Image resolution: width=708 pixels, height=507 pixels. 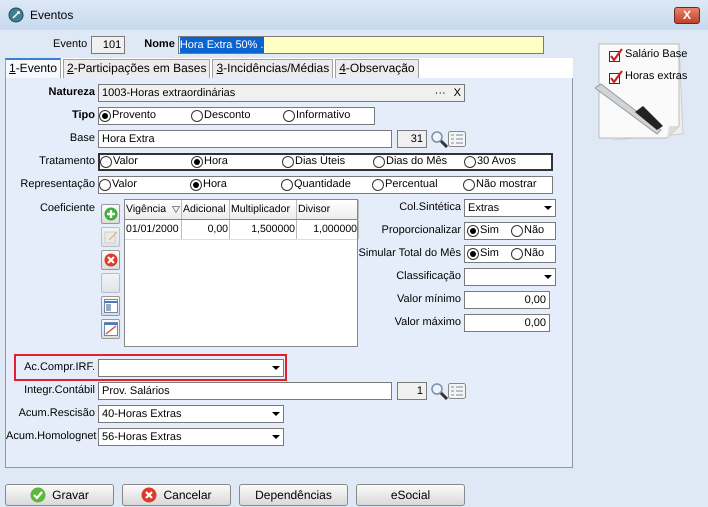 I want to click on close-button: X, so click(x=687, y=15).